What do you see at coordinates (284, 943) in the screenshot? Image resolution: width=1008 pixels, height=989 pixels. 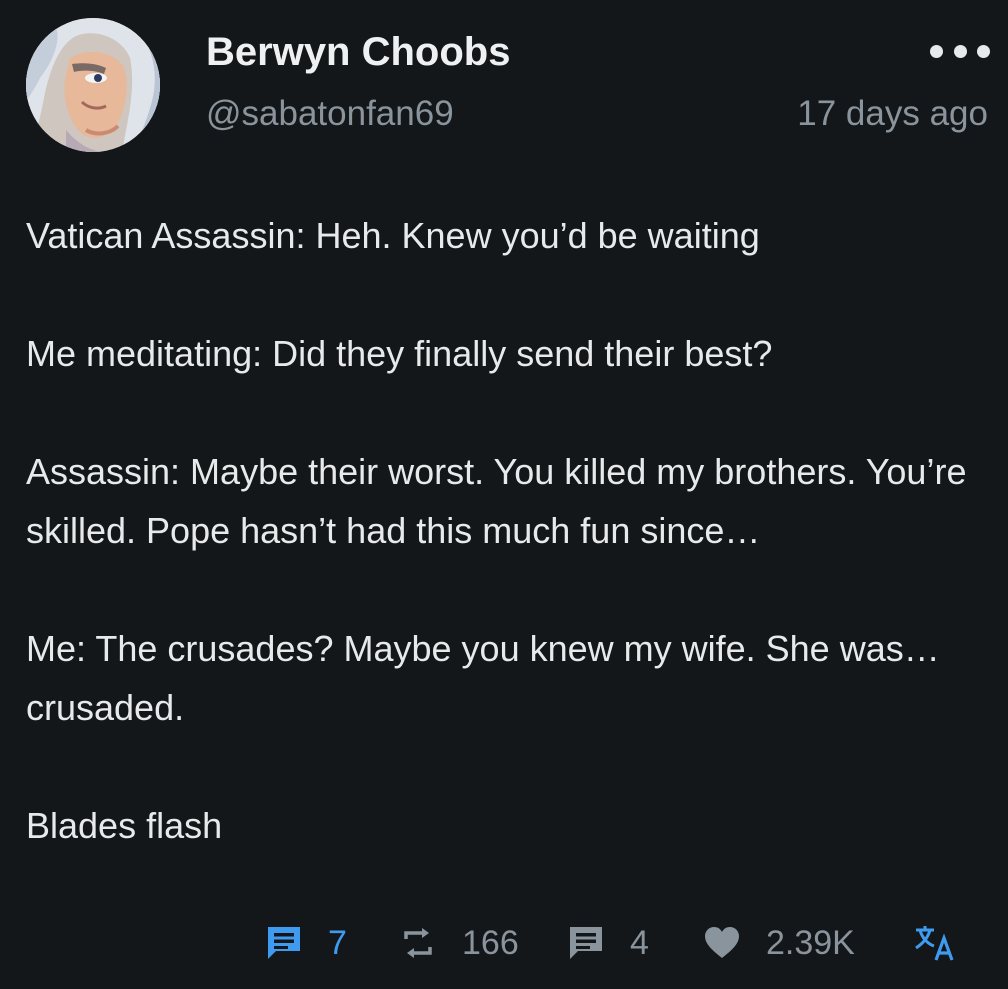 I see `comment-icon` at bounding box center [284, 943].